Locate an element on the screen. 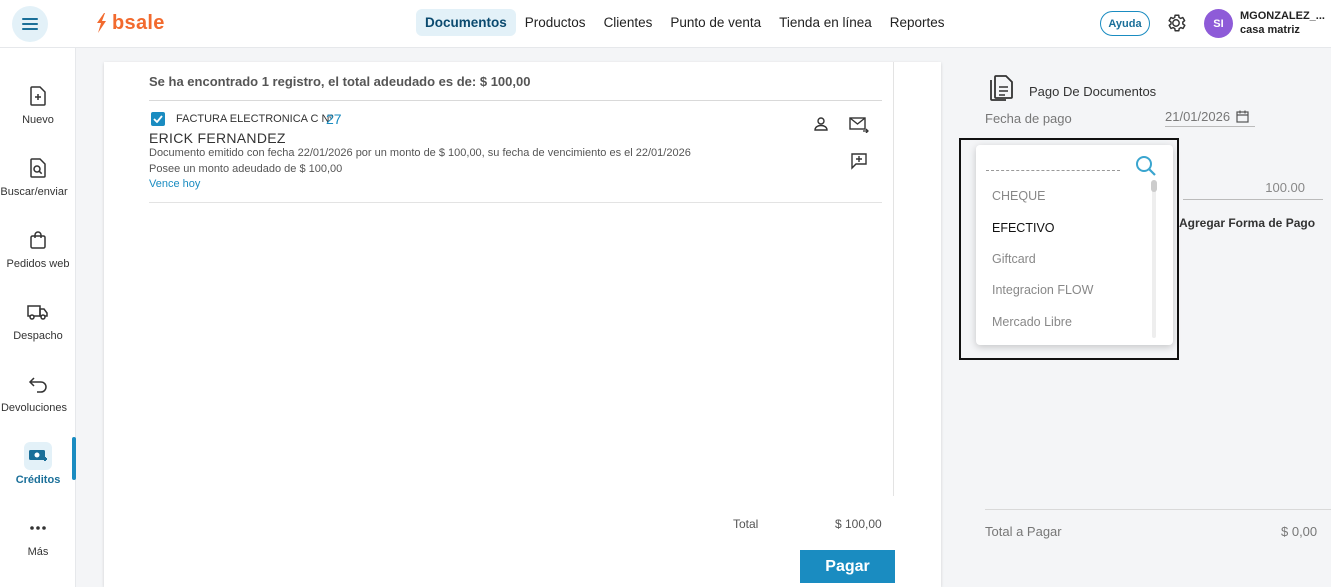 This screenshot has height=587, width=1331. user-branch: casa matriz is located at coordinates (1270, 30).